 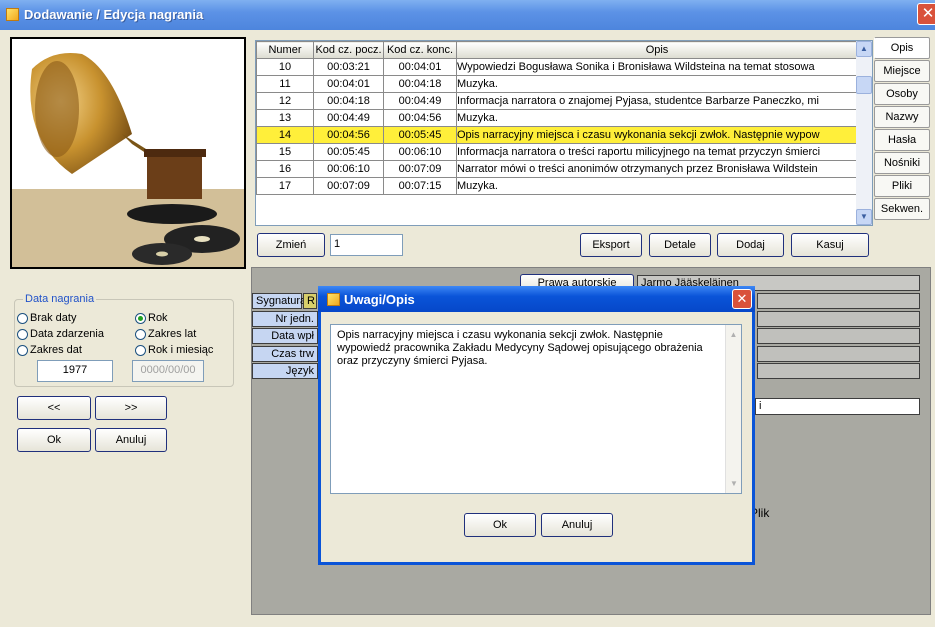 I want to click on tab-opis: Opis, so click(x=902, y=48).